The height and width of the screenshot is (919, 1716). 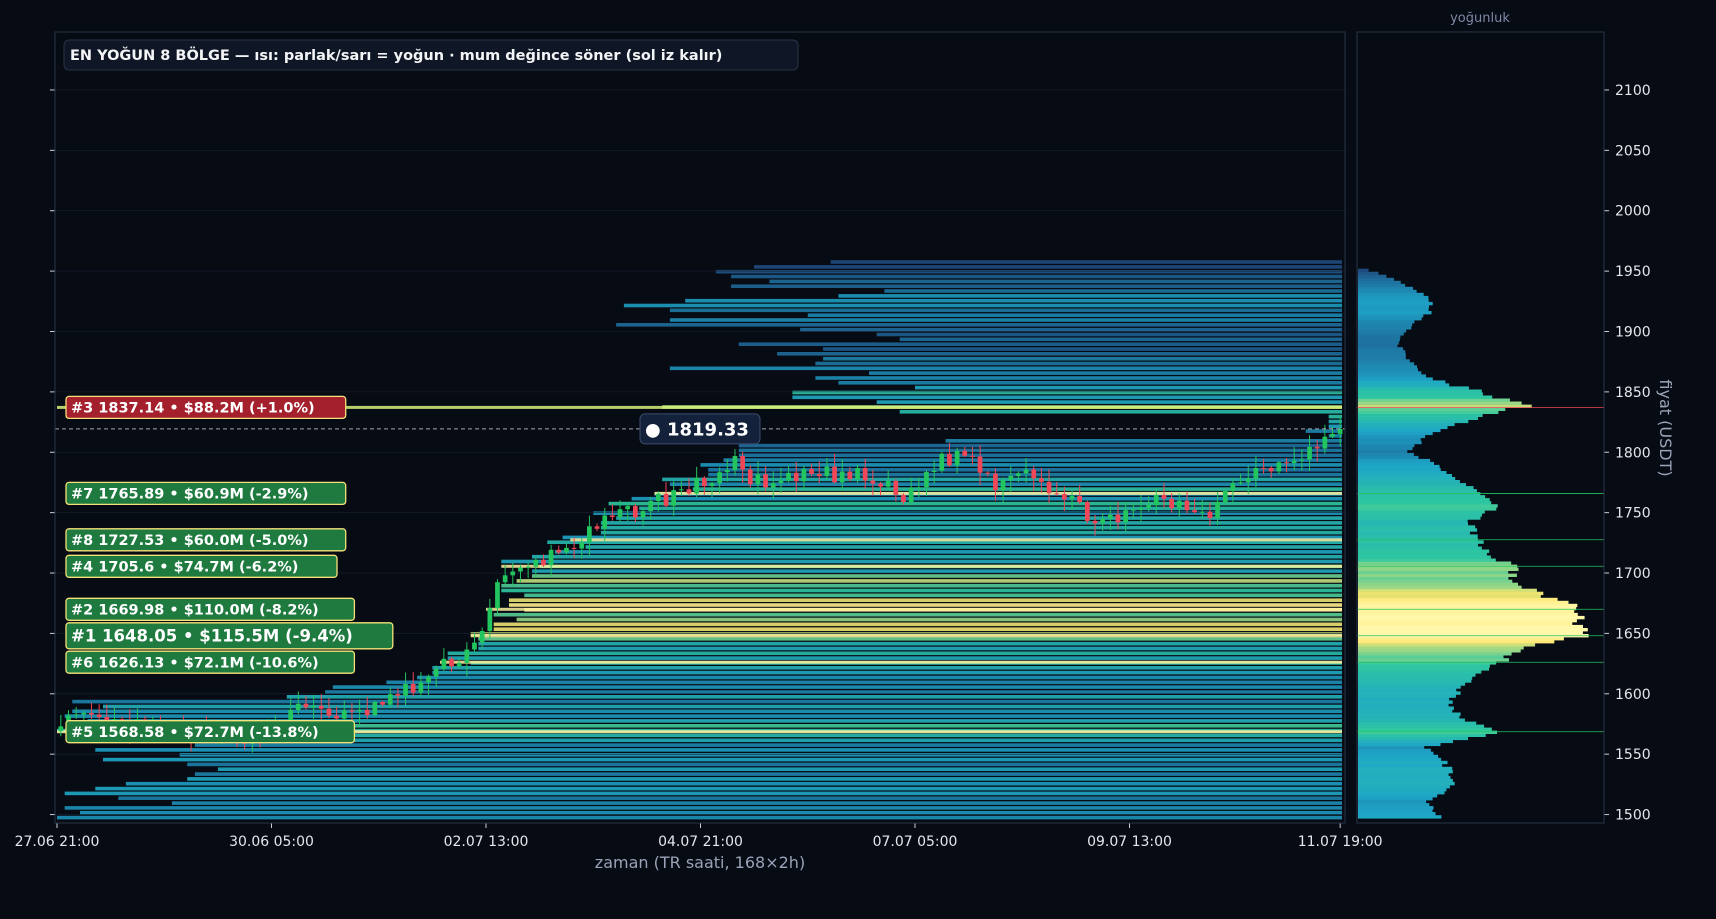 I want to click on current-price-value: ● 1819.33, so click(x=697, y=429).